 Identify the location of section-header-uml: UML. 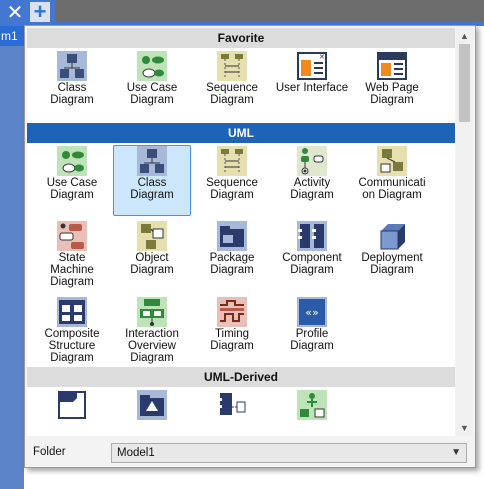
(241, 133).